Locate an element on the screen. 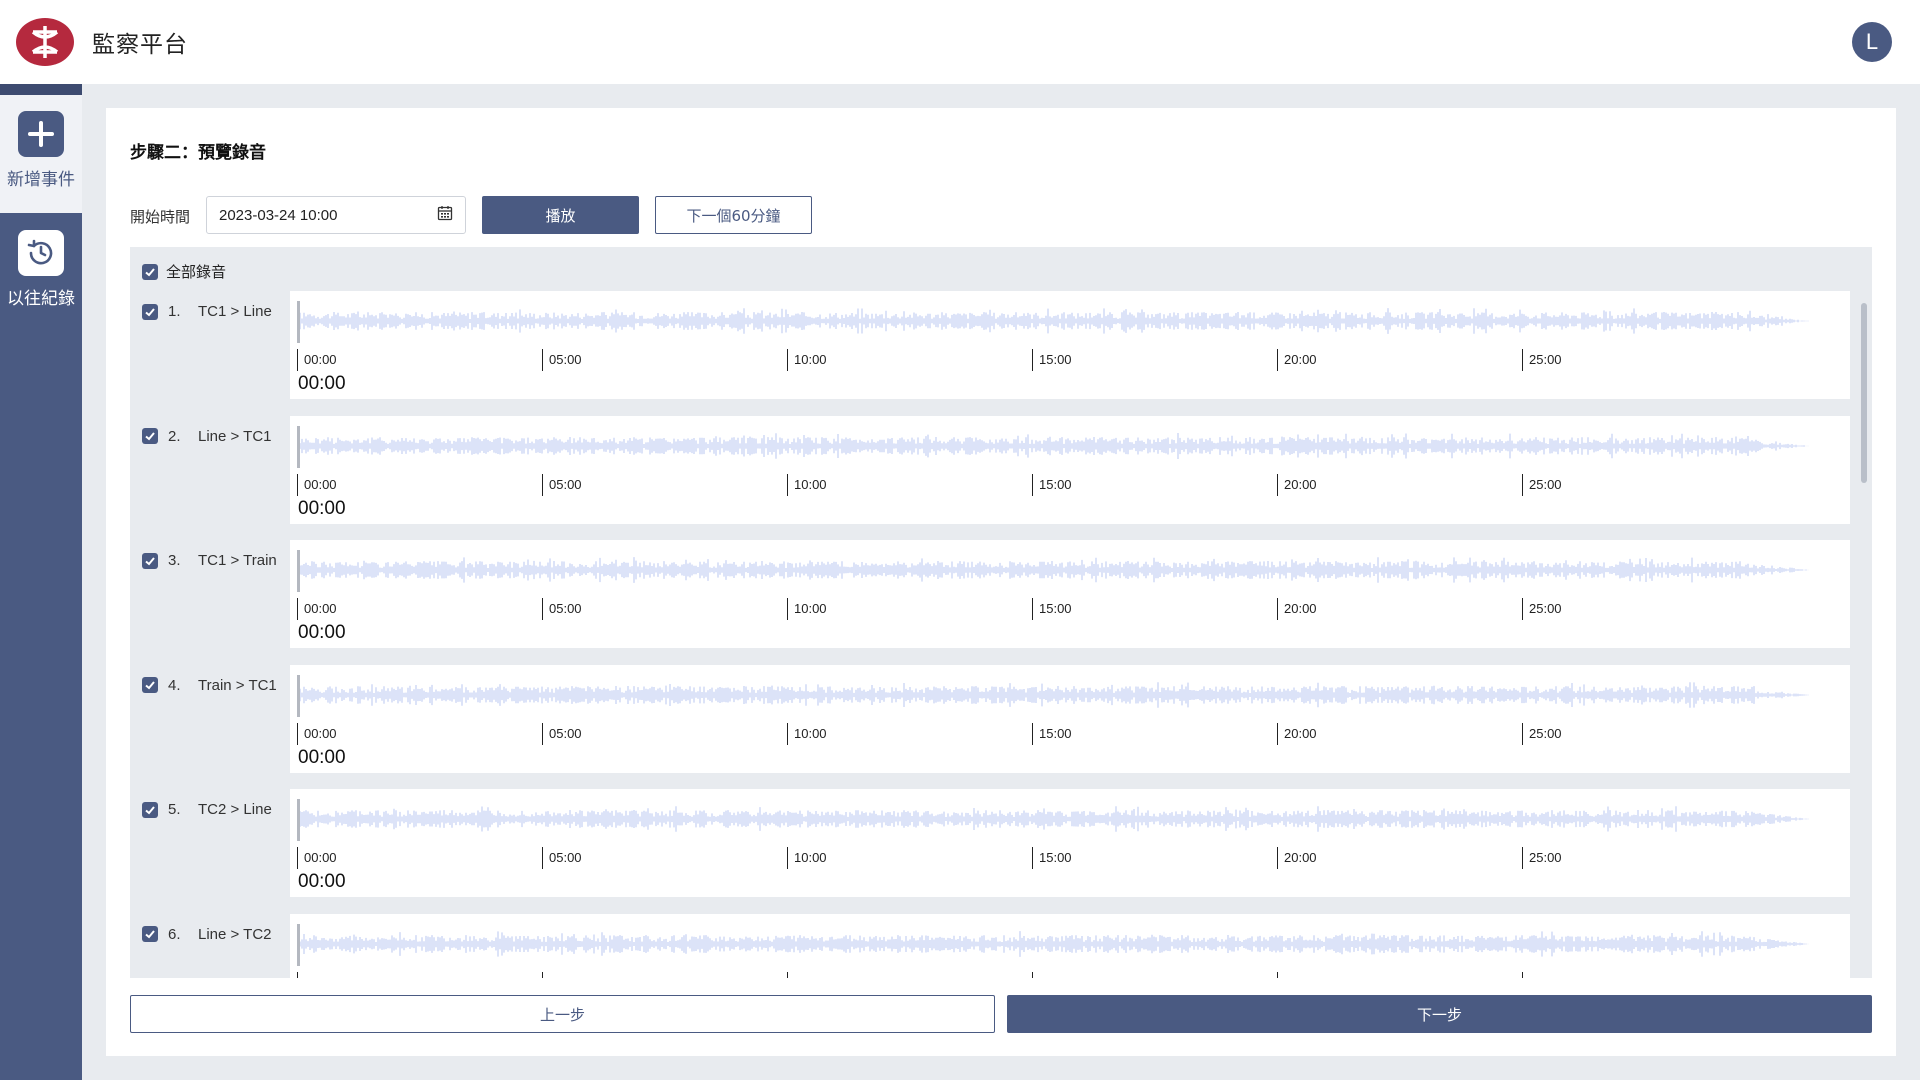 The height and width of the screenshot is (1080, 1920). track-number: 2. is located at coordinates (174, 436).